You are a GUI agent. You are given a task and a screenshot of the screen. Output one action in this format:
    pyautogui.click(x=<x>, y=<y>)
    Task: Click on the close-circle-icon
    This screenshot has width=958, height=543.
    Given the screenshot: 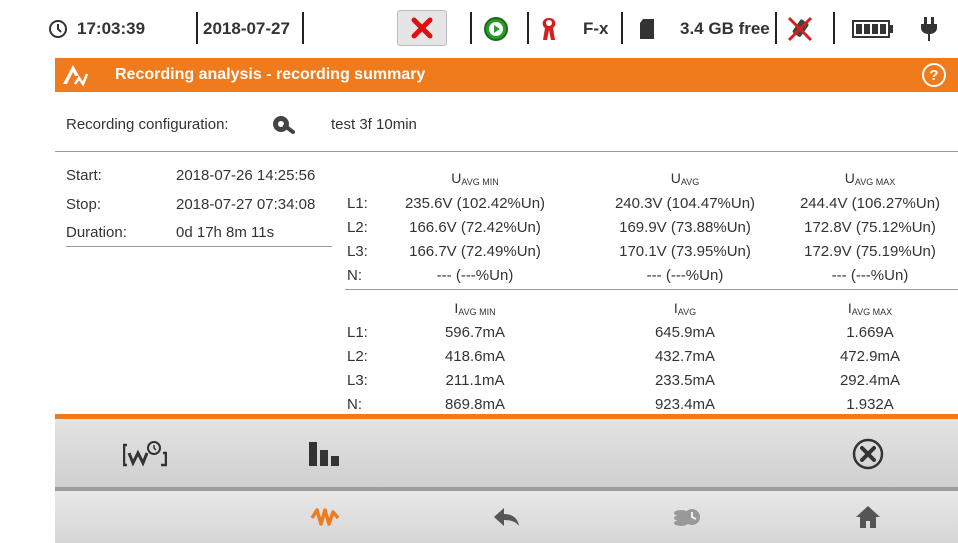 What is the action you would take?
    pyautogui.click(x=868, y=453)
    